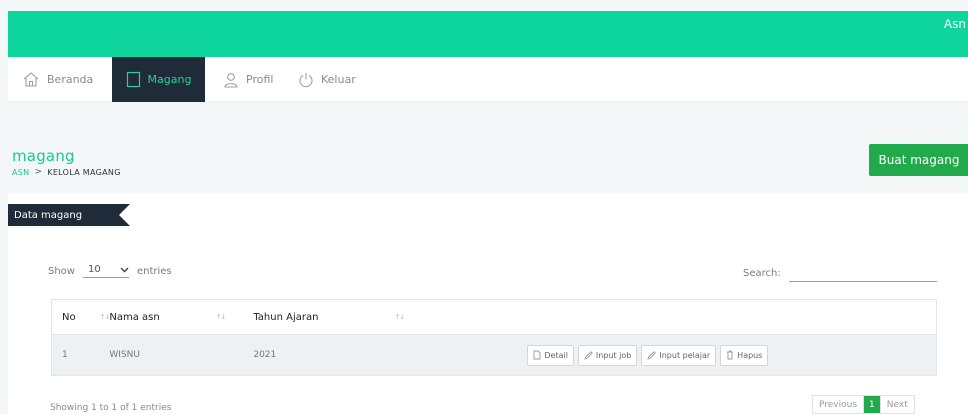 This screenshot has width=968, height=414. What do you see at coordinates (124, 269) in the screenshot?
I see `chevron-down-icon` at bounding box center [124, 269].